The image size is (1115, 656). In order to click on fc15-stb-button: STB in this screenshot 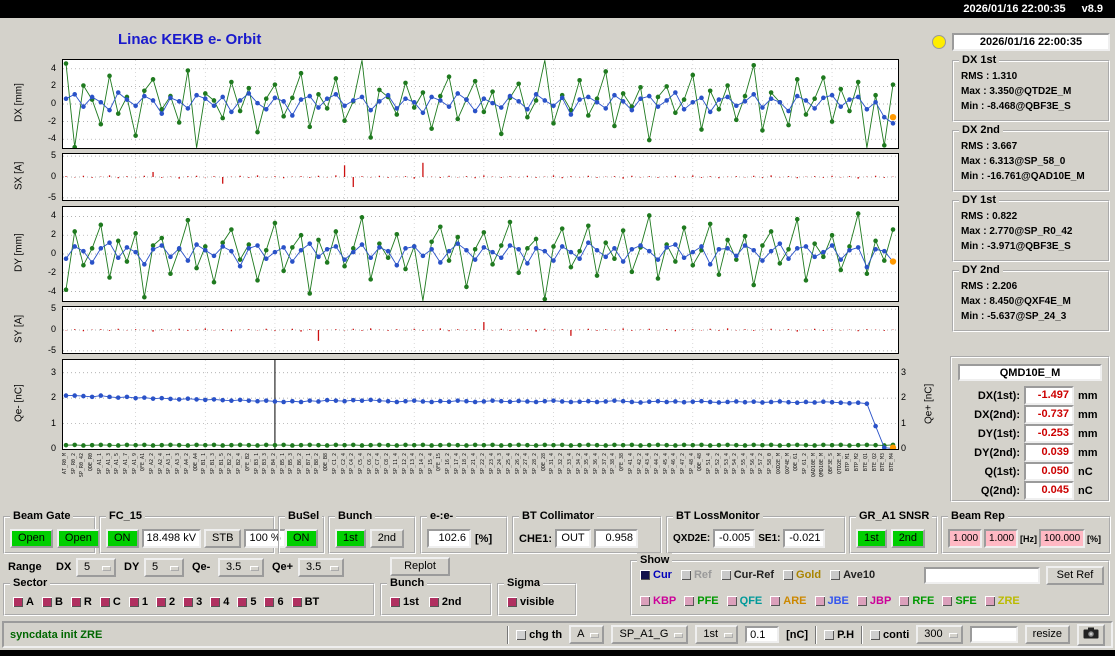, I will do `click(223, 538)`.